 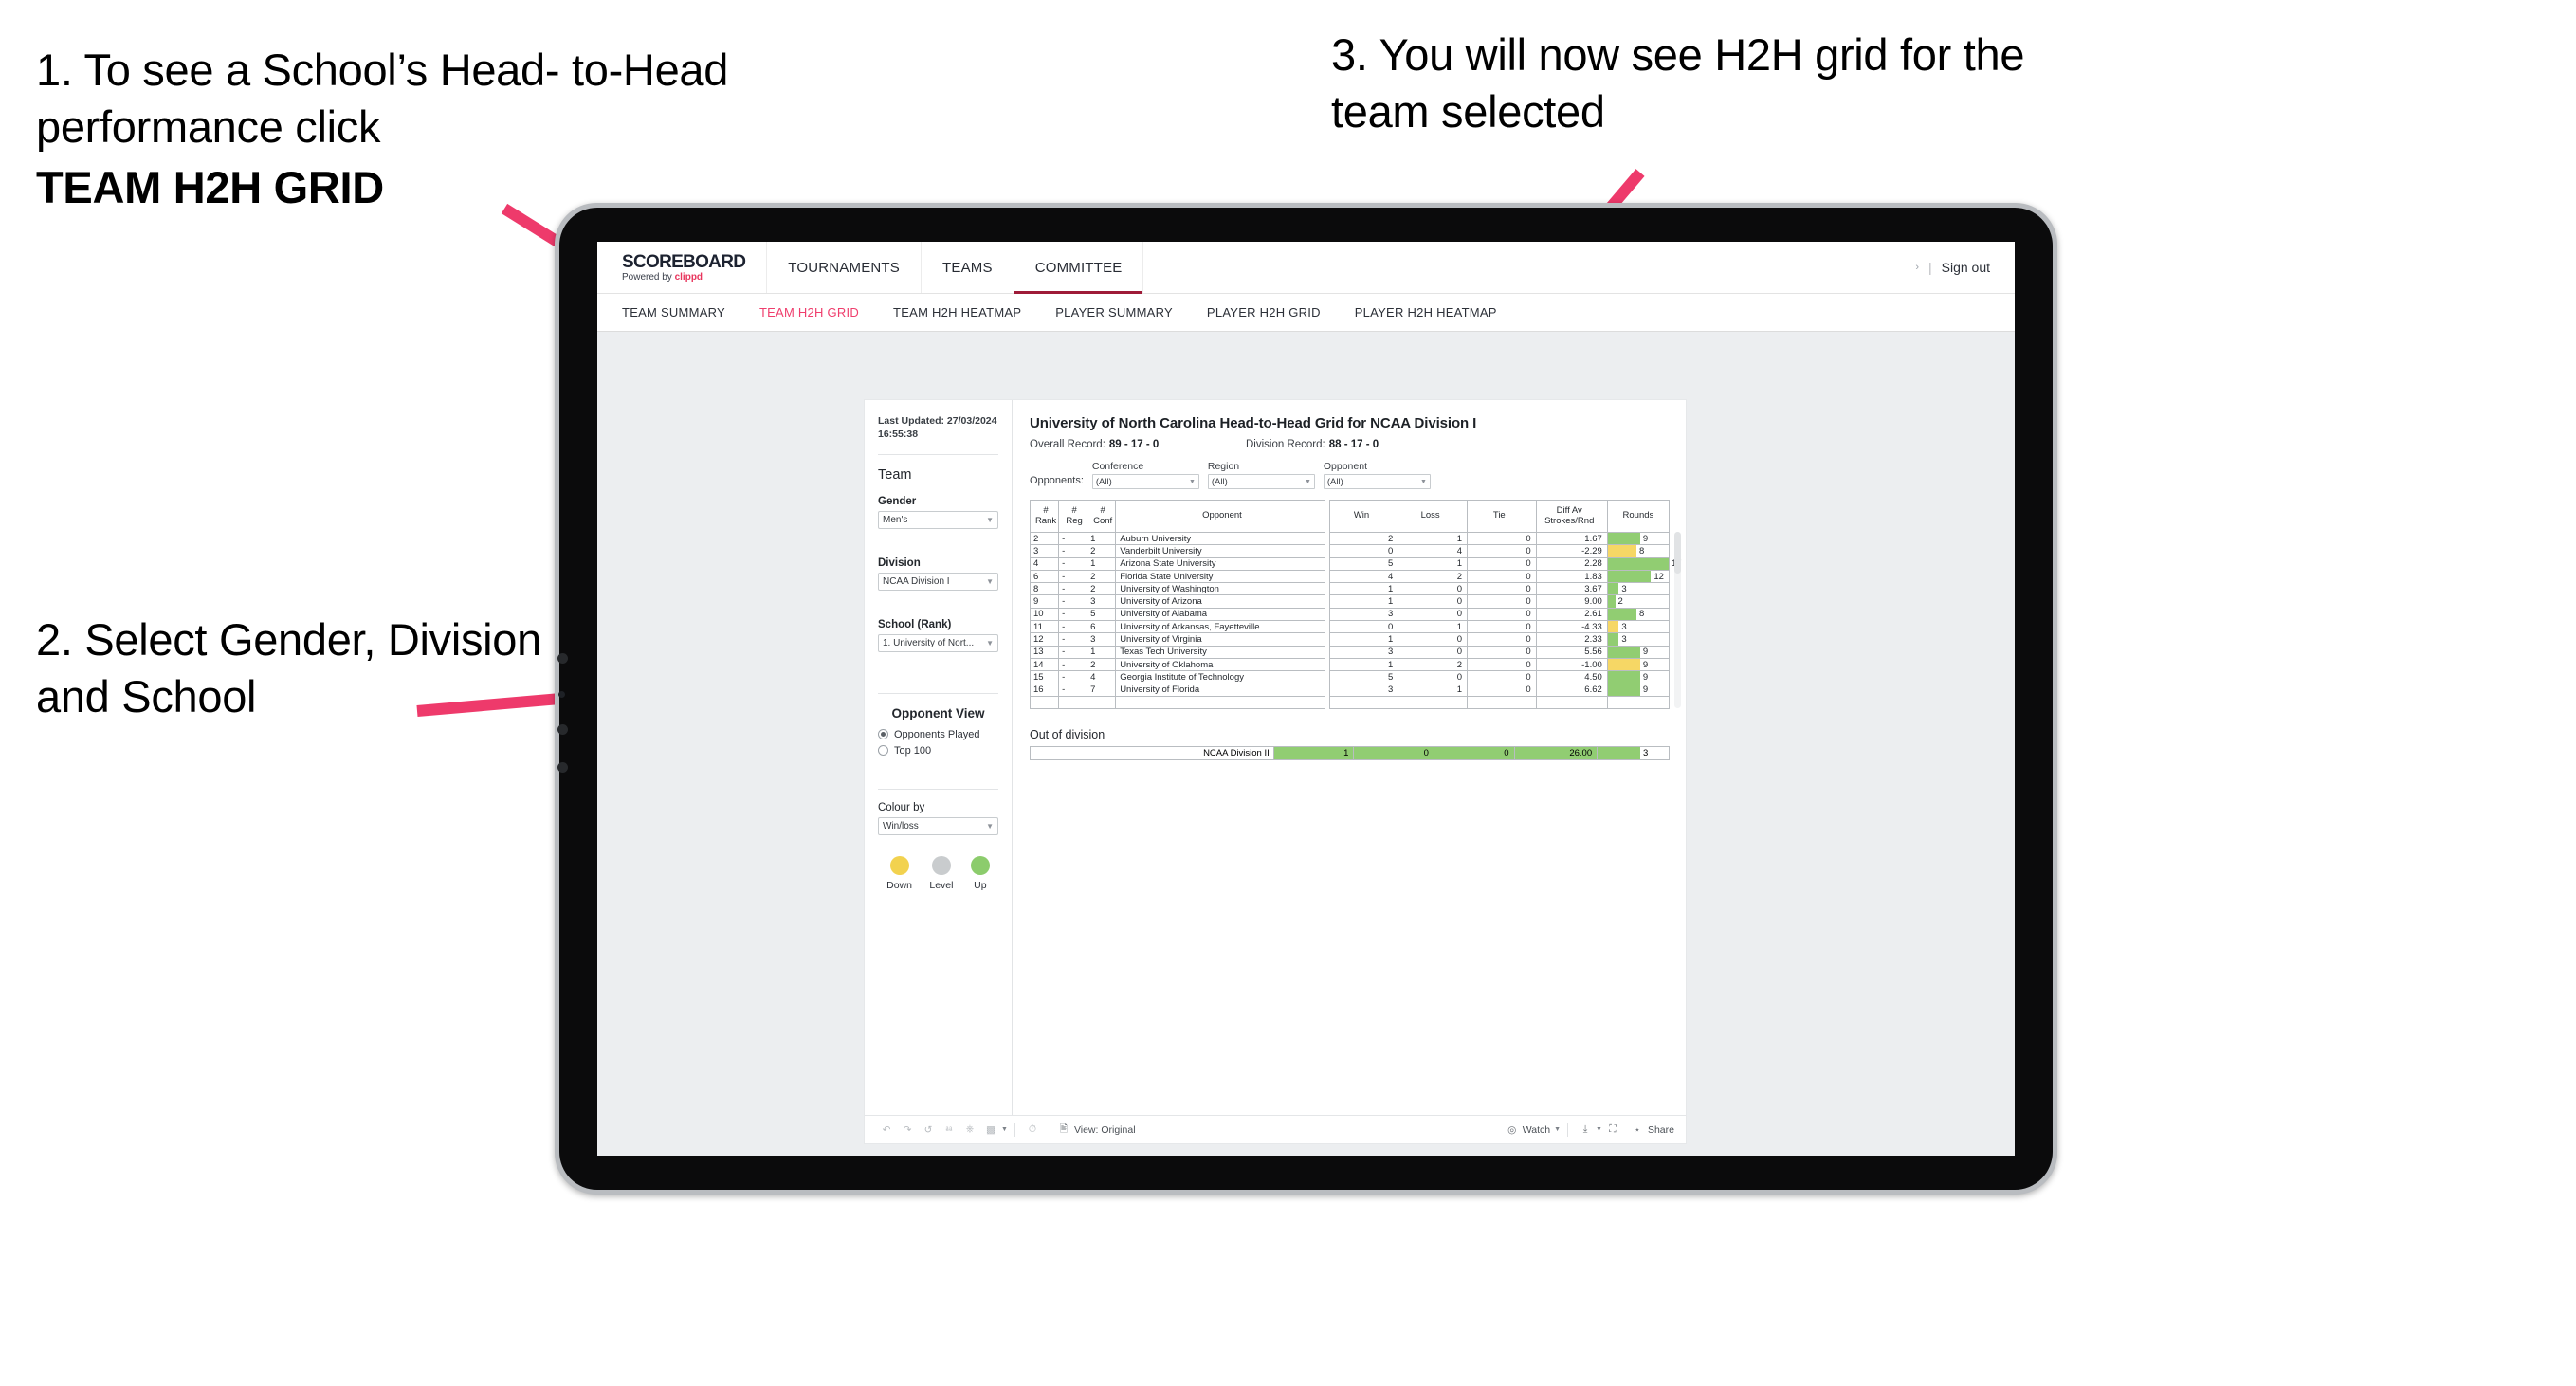 I want to click on overall-record: Overall Record: 89 - 17 - 0, so click(x=1138, y=444).